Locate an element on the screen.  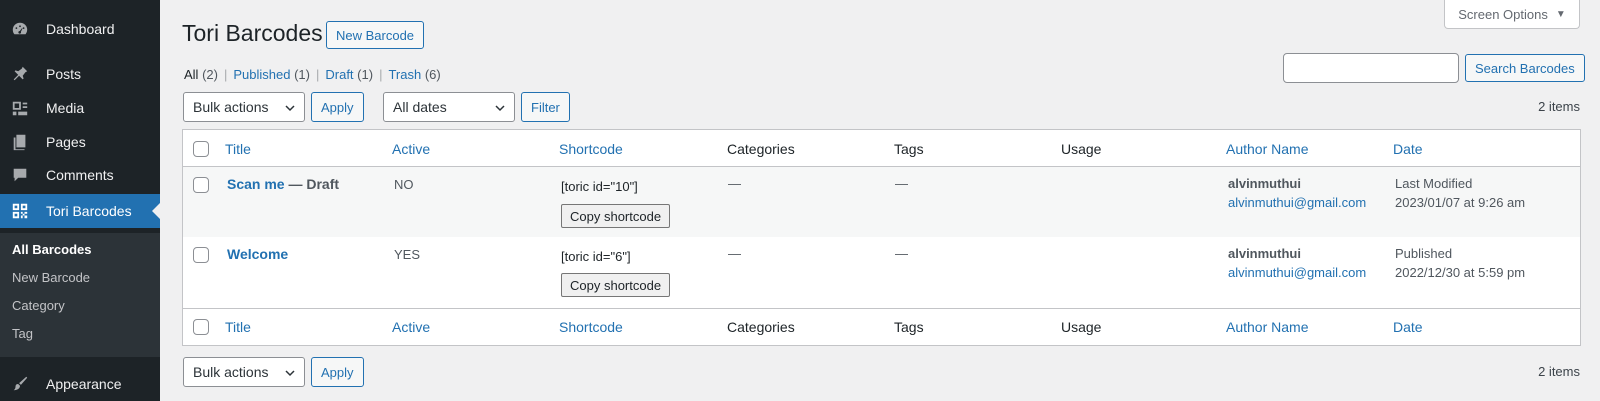
sidebar-item-pages: Pages is located at coordinates (80, 142).